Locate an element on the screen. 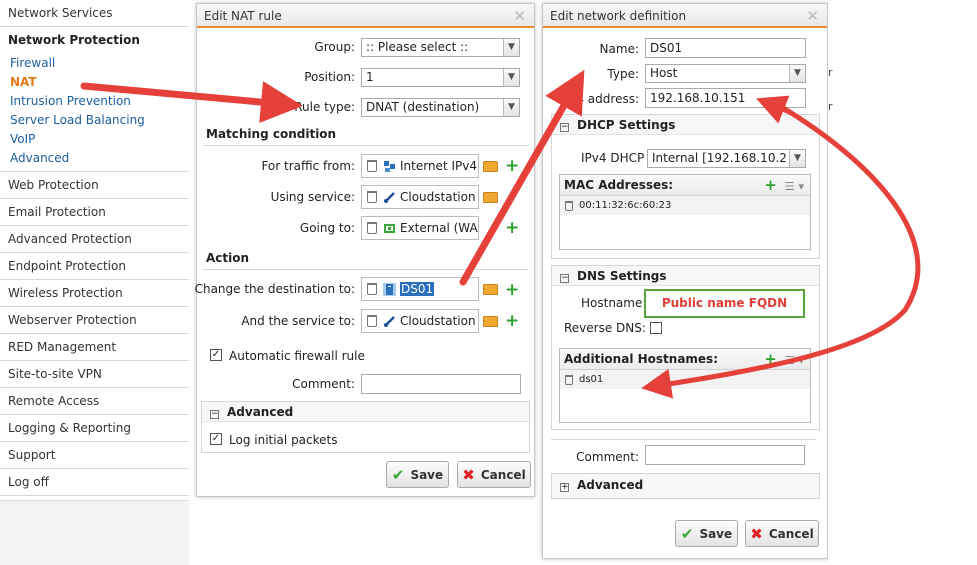  change-destination-value: DS01 is located at coordinates (417, 289).